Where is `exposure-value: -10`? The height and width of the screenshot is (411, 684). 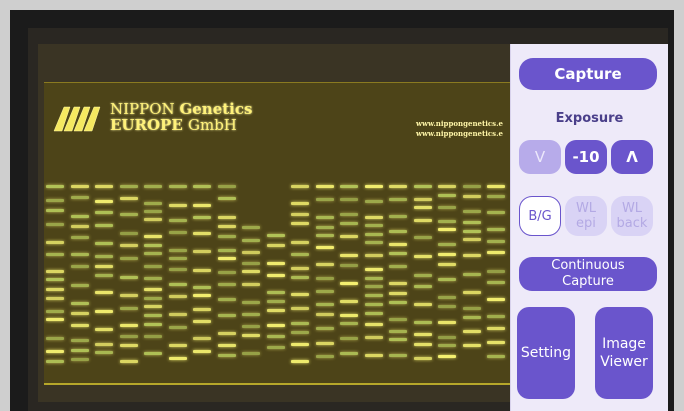 exposure-value: -10 is located at coordinates (586, 157).